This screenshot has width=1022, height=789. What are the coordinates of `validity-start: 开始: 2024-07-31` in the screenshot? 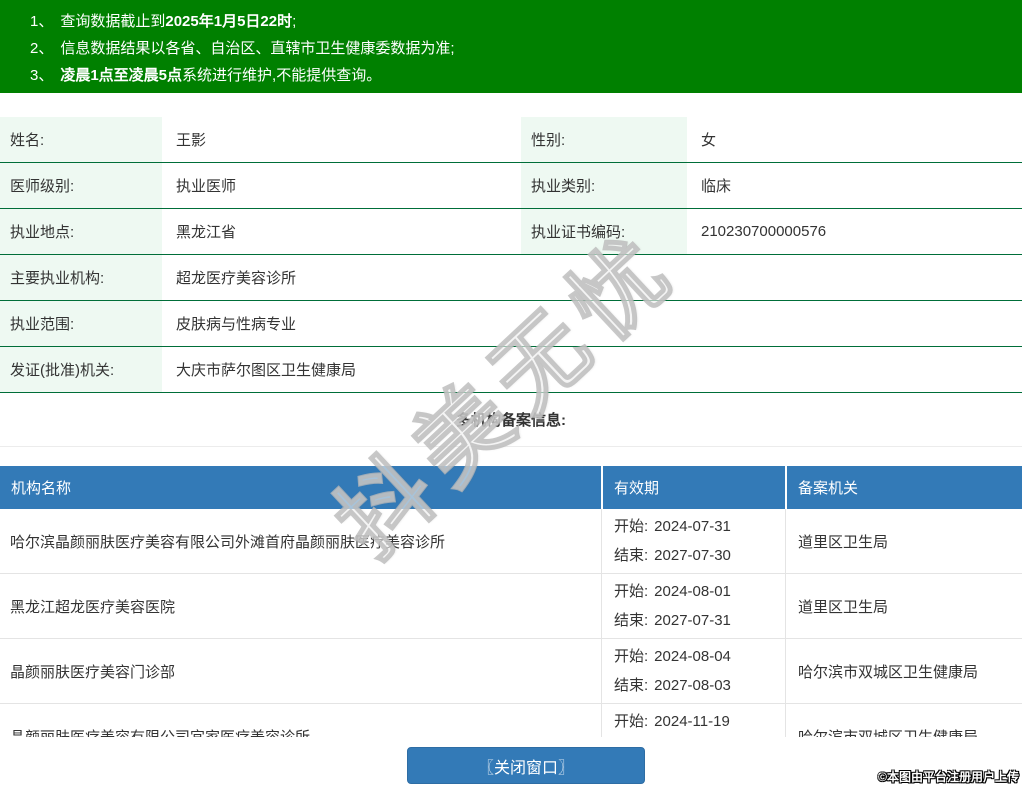 It's located at (699, 526).